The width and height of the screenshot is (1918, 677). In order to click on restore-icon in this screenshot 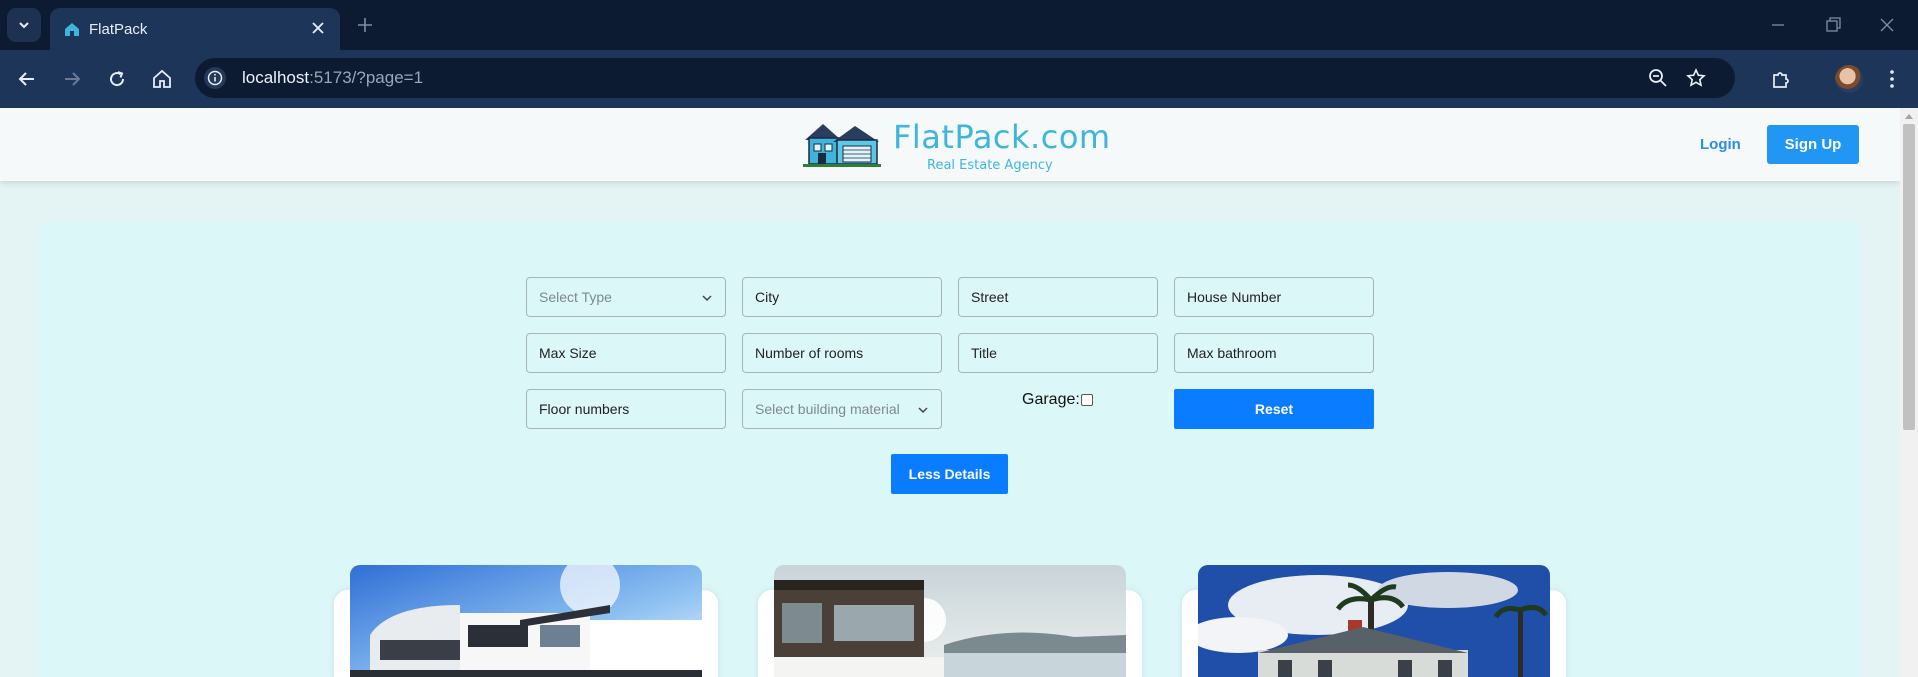, I will do `click(1833, 25)`.